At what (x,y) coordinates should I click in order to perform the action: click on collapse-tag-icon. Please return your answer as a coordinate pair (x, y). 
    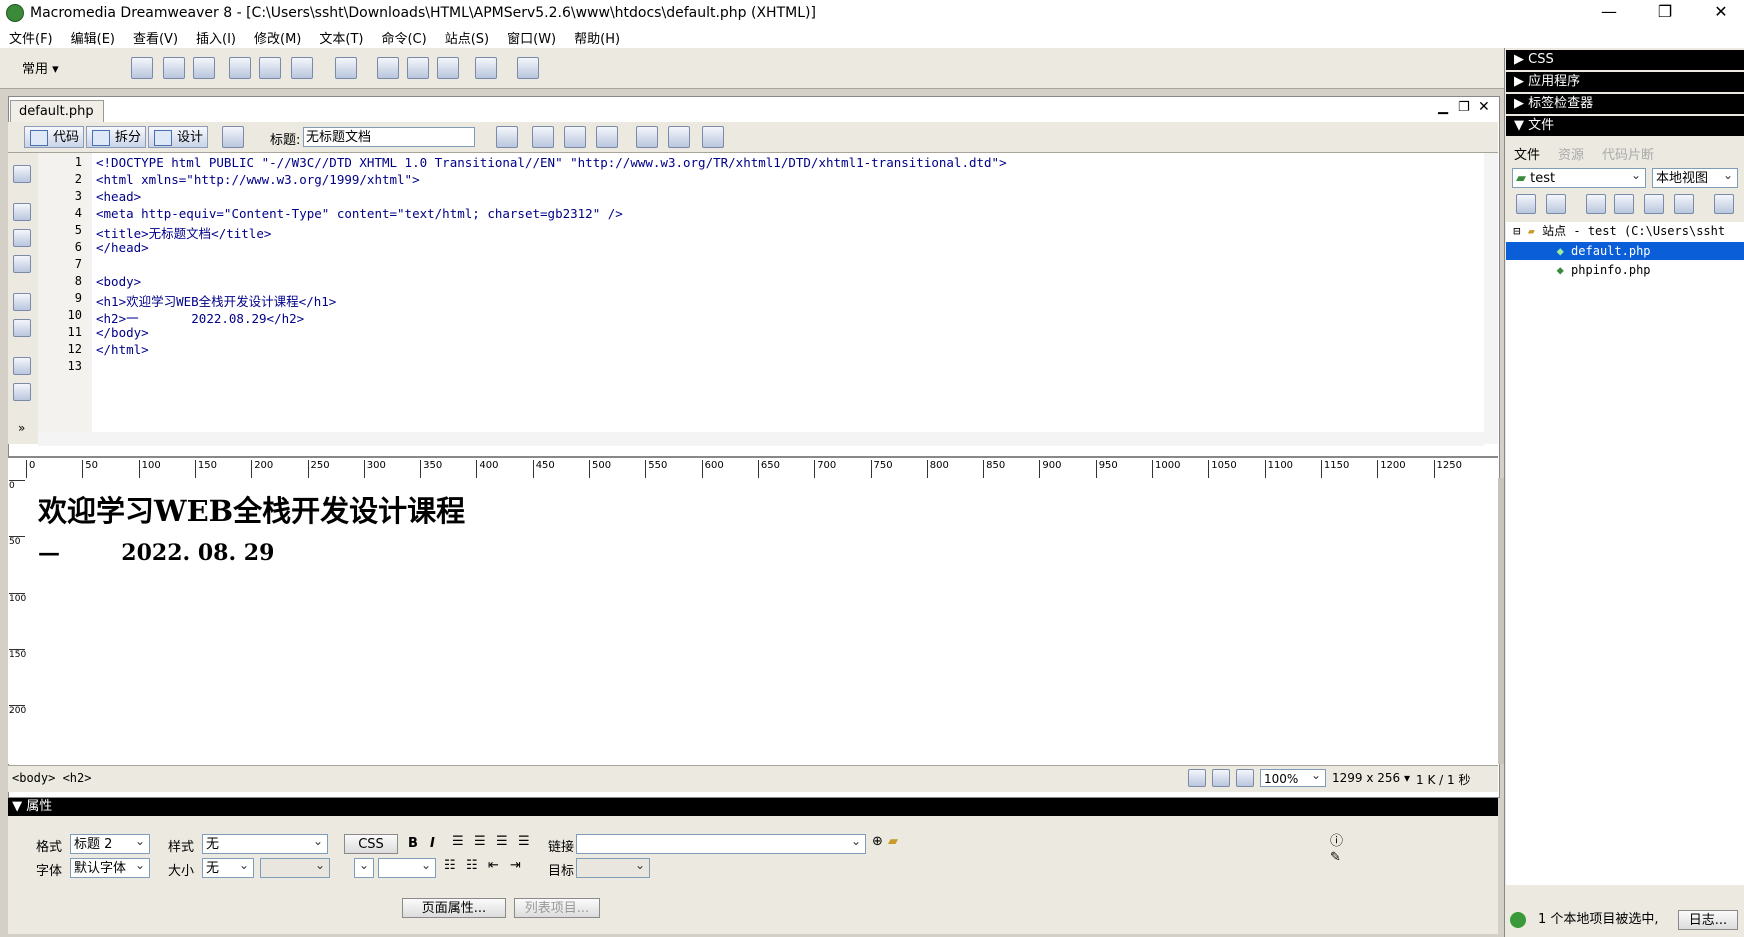
    Looking at the image, I should click on (22, 212).